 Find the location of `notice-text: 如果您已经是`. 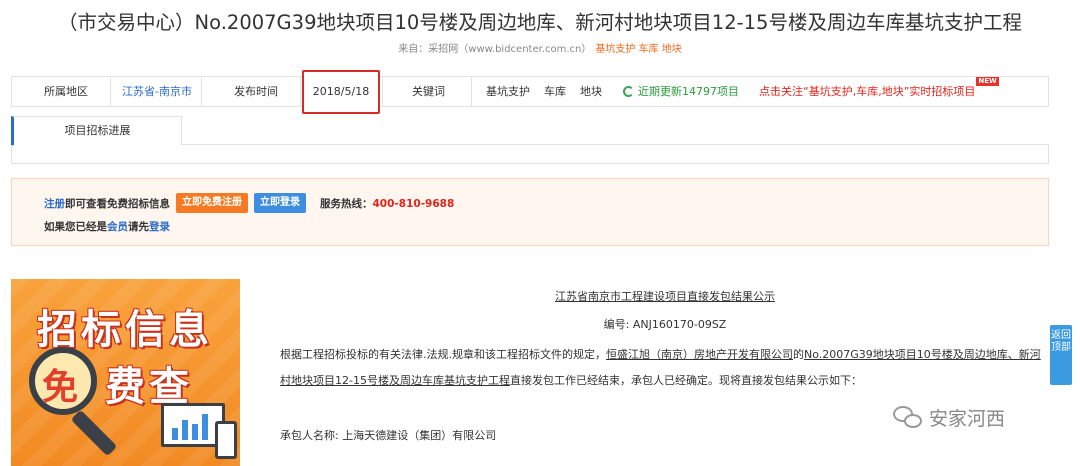

notice-text: 如果您已经是 is located at coordinates (75, 227).